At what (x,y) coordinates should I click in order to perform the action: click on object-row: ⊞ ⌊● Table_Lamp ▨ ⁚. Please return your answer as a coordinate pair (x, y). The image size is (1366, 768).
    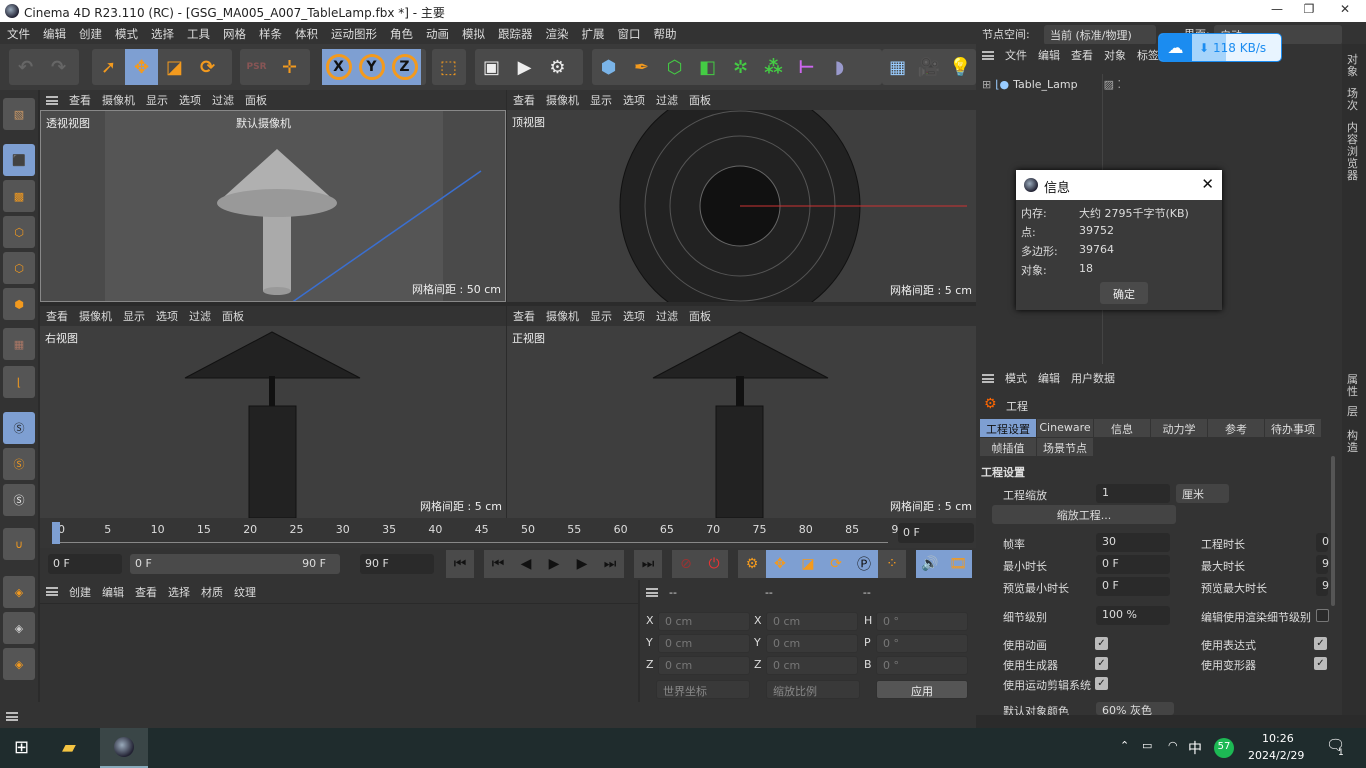
    Looking at the image, I should click on (1051, 84).